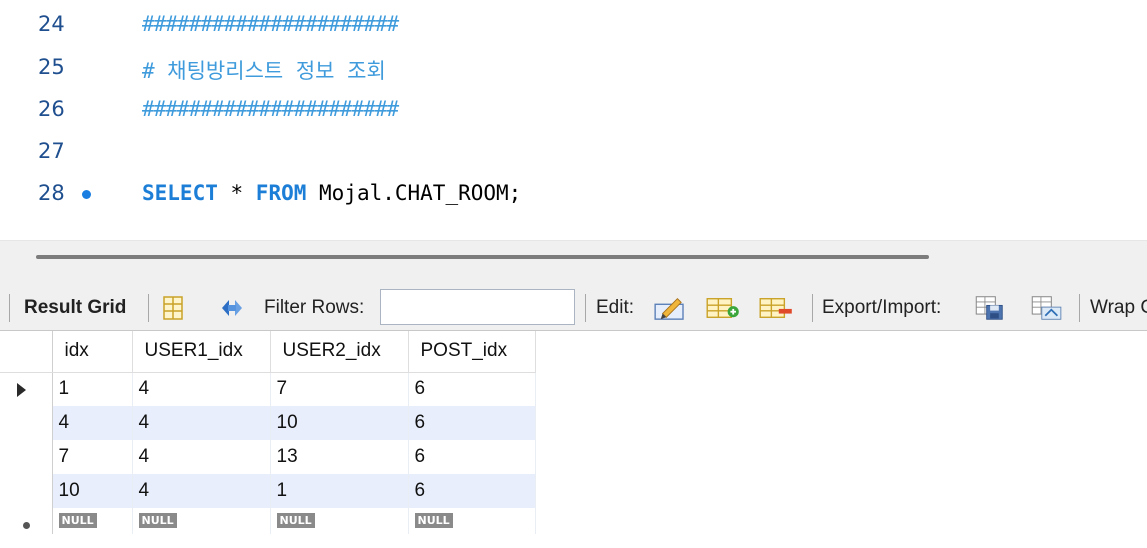 This screenshot has height=548, width=1147. I want to click on table-row: 4 4 10 6, so click(268, 423).